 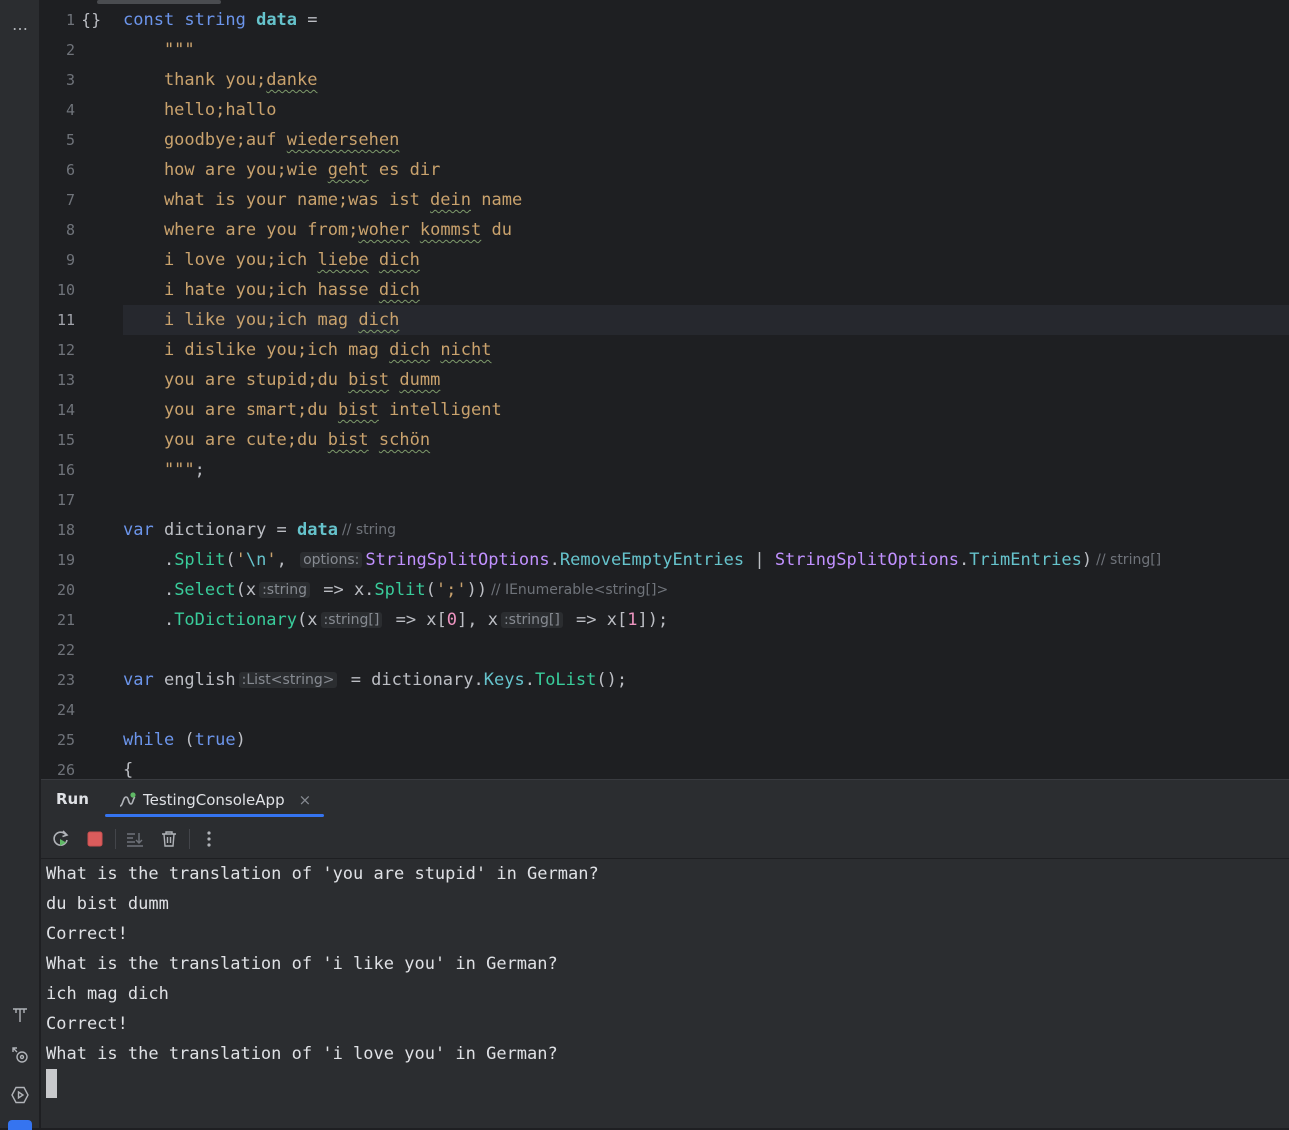 I want to click on code-token: wiedersehen, so click(x=343, y=140).